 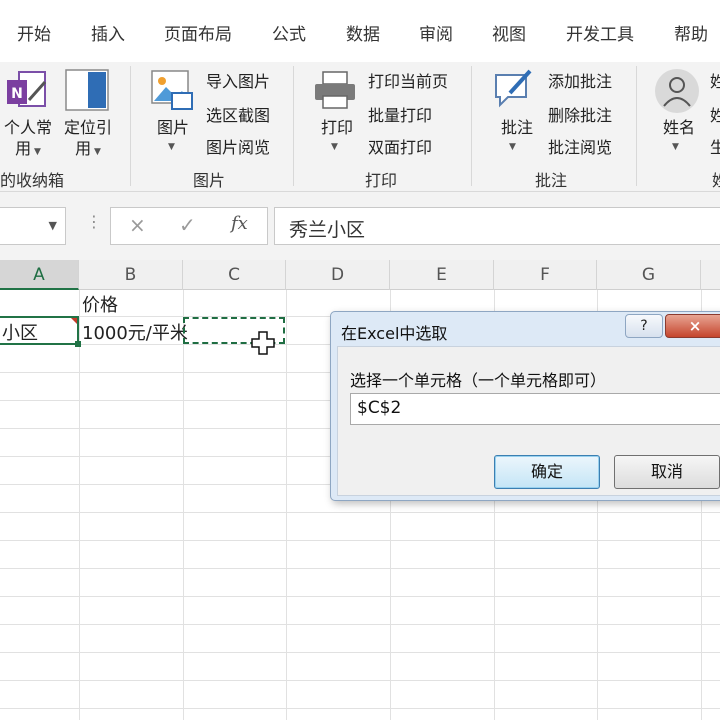 I want to click on add-comment-button: 添加批注, so click(x=580, y=80).